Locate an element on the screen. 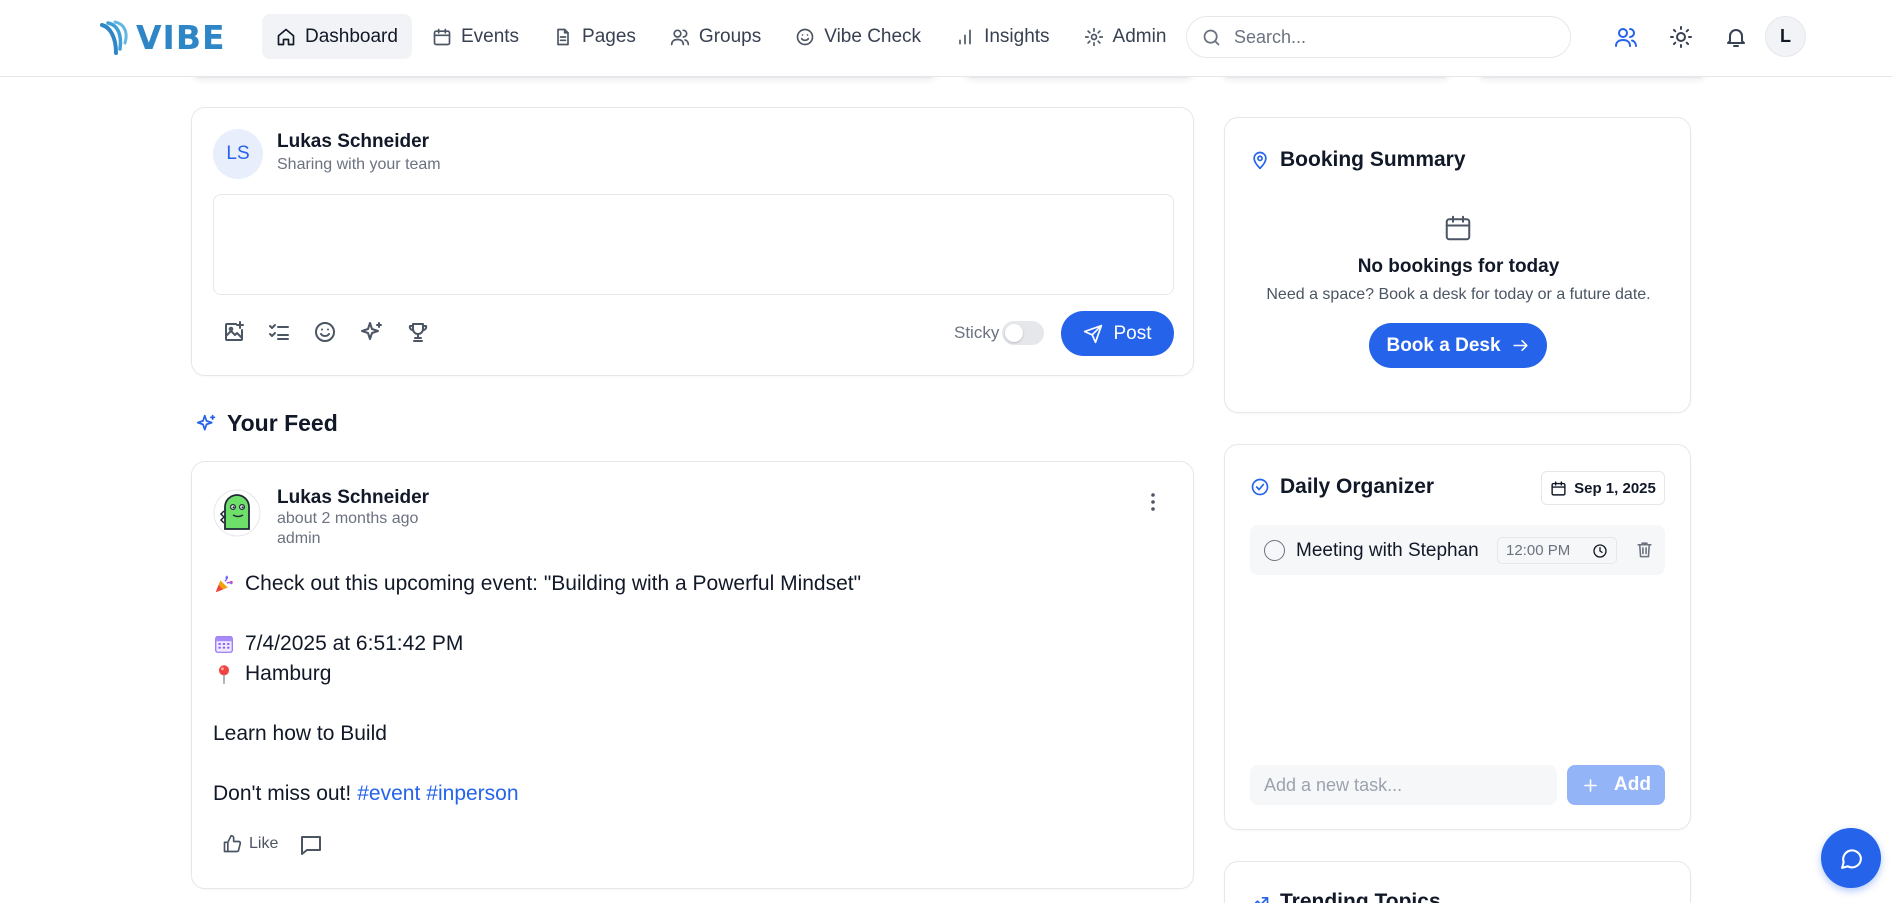 This screenshot has width=1892, height=903. like-label: Like is located at coordinates (264, 843).